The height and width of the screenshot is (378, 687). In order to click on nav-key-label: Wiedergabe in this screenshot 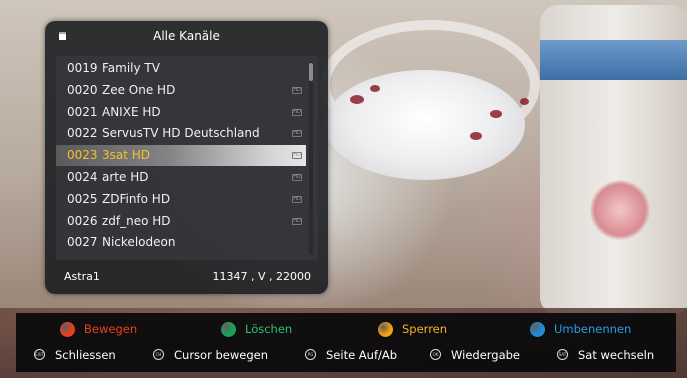, I will do `click(486, 355)`.